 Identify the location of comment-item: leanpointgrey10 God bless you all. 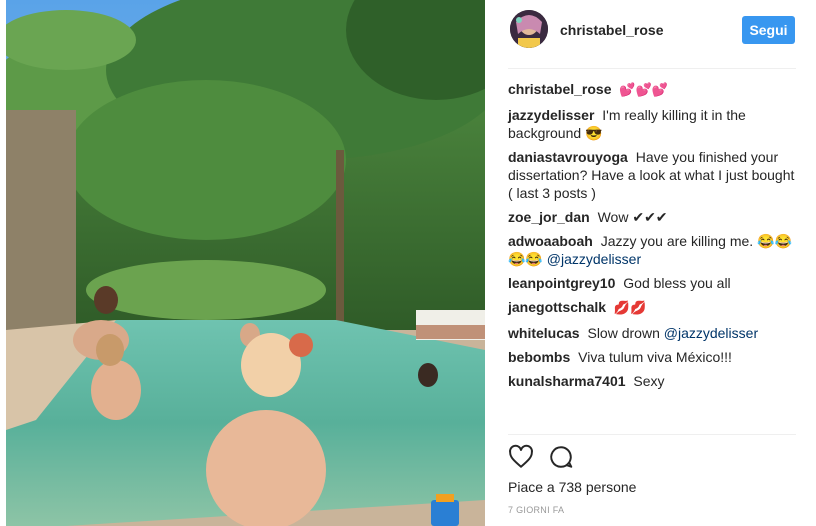
(653, 283).